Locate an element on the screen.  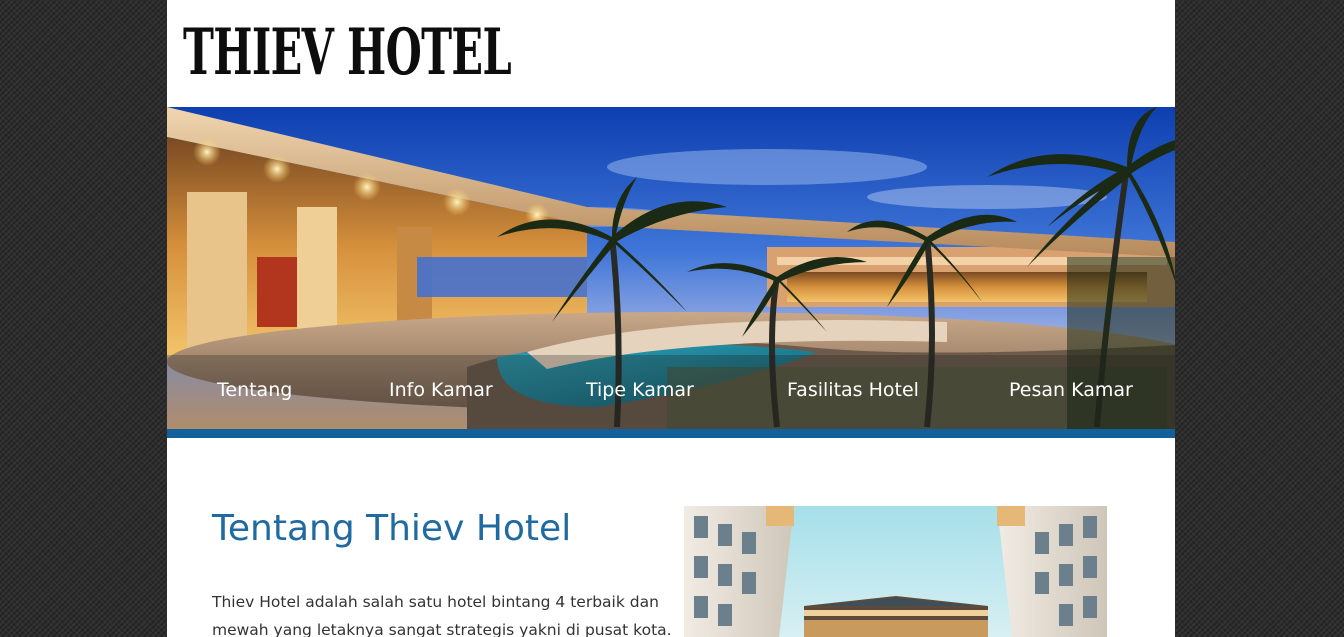
site-logo: THIEV HOTEL is located at coordinates (348, 44).